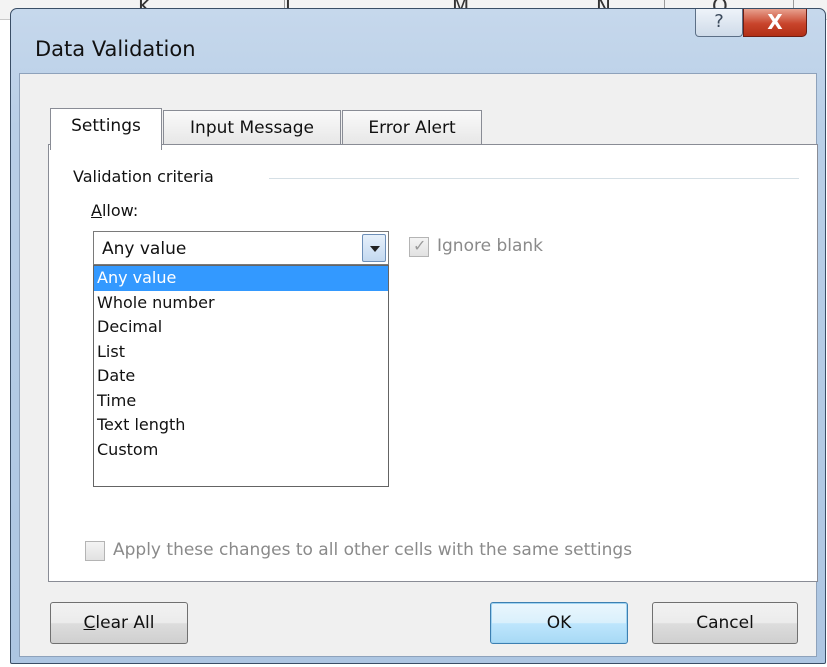 The width and height of the screenshot is (827, 667). I want to click on dropdown-option-decimal: Decimal, so click(241, 327).